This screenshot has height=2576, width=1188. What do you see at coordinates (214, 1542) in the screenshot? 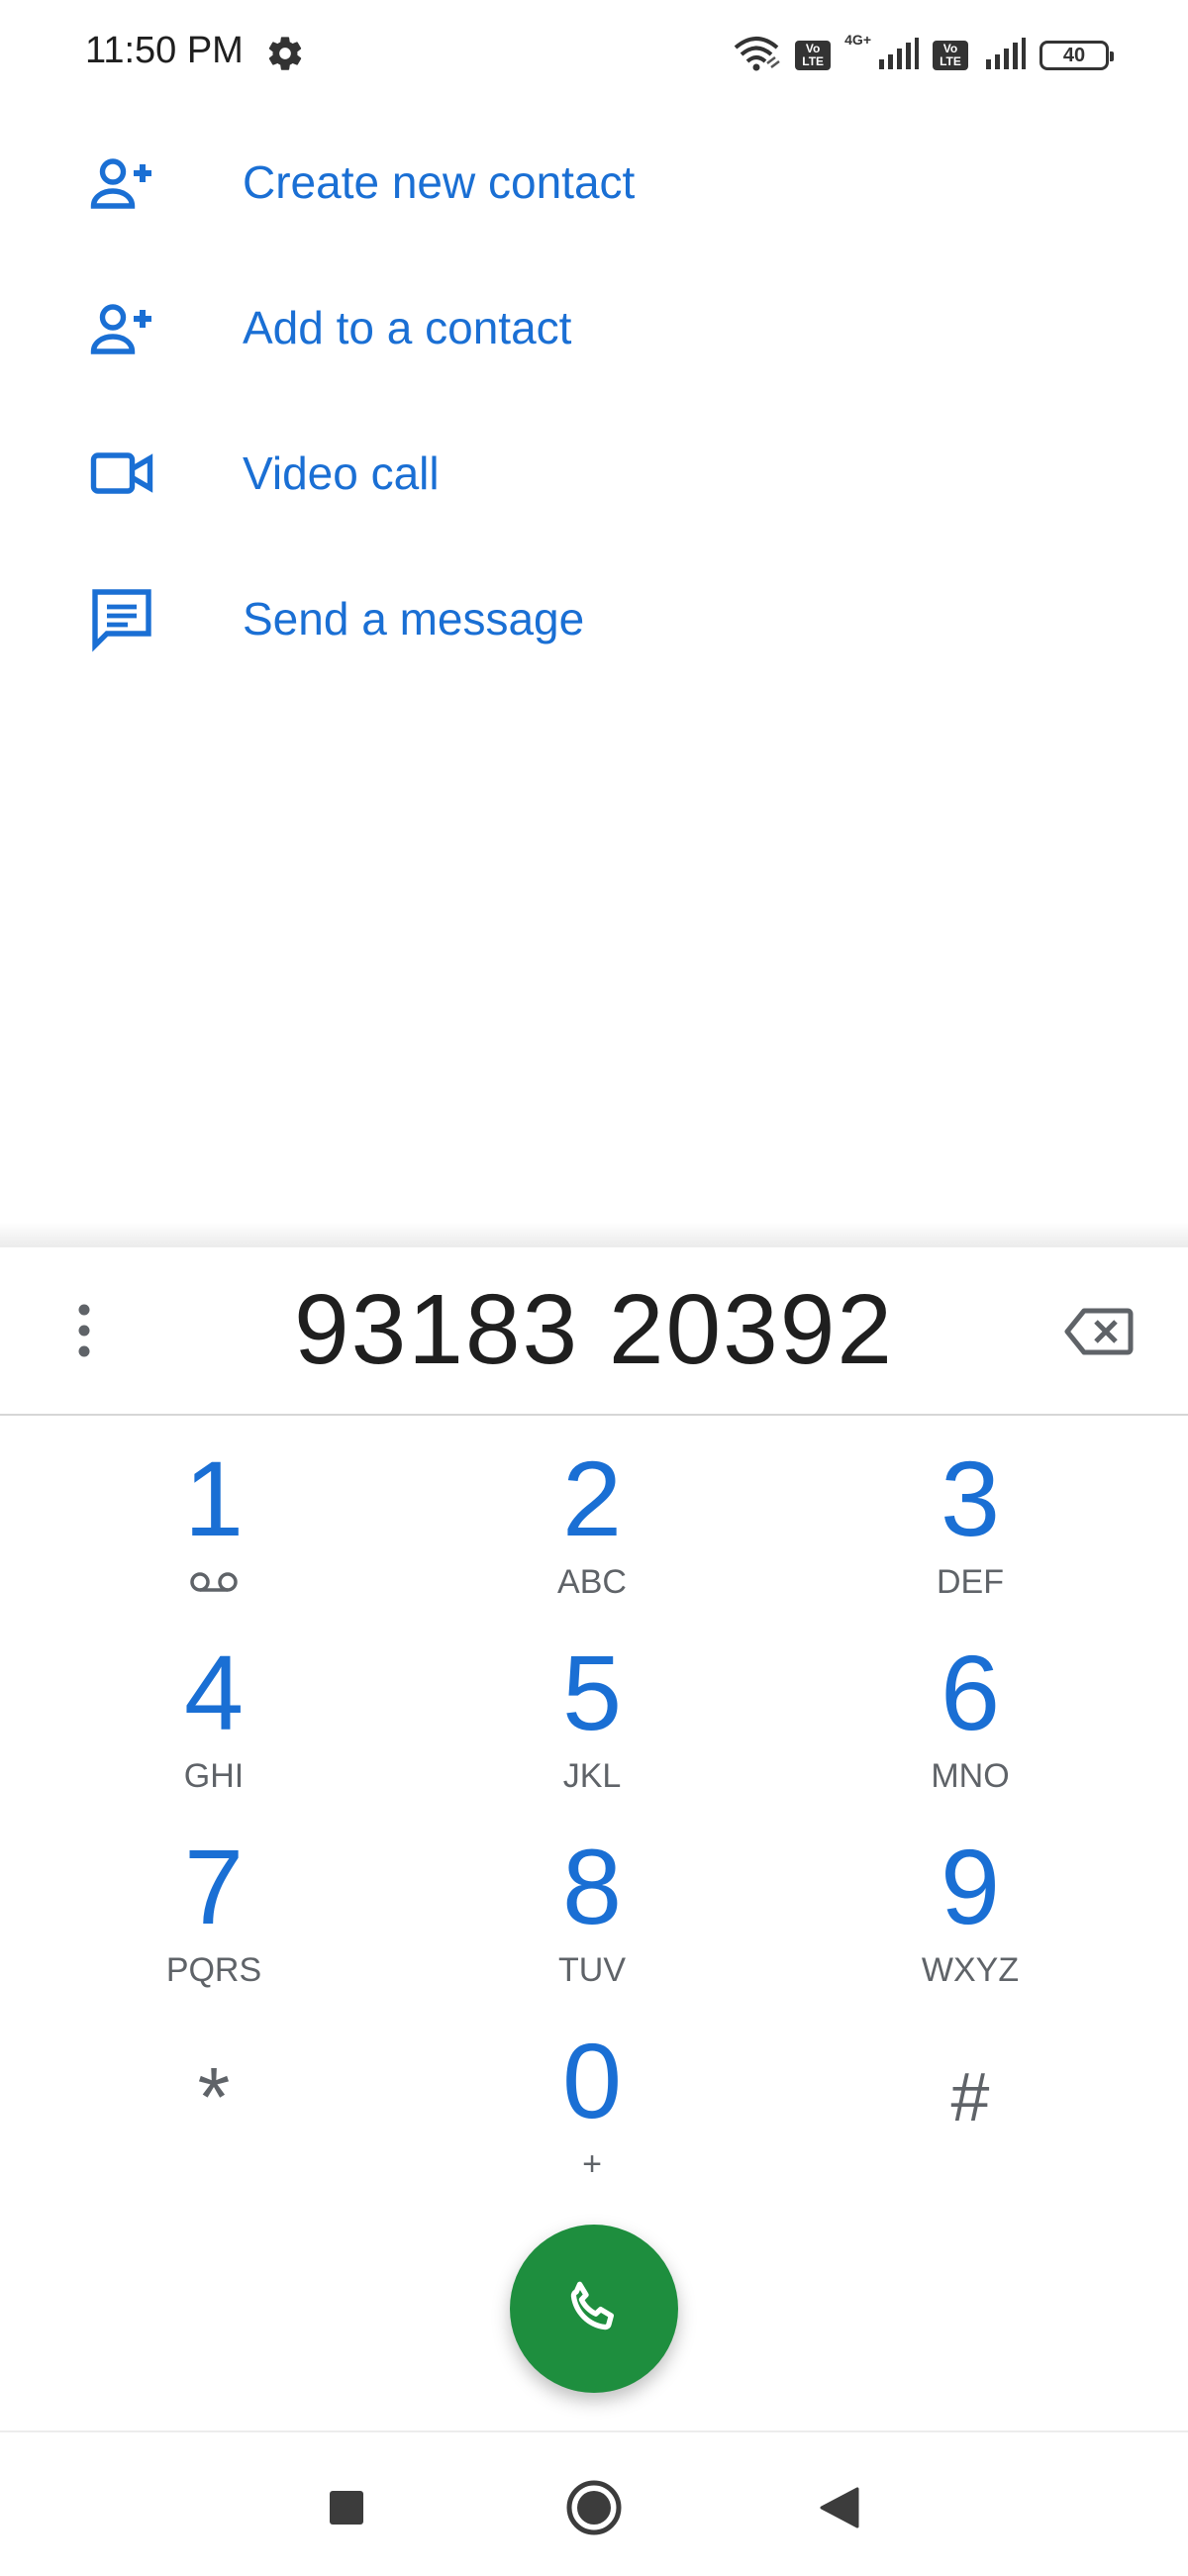
I see `key-1: 1` at bounding box center [214, 1542].